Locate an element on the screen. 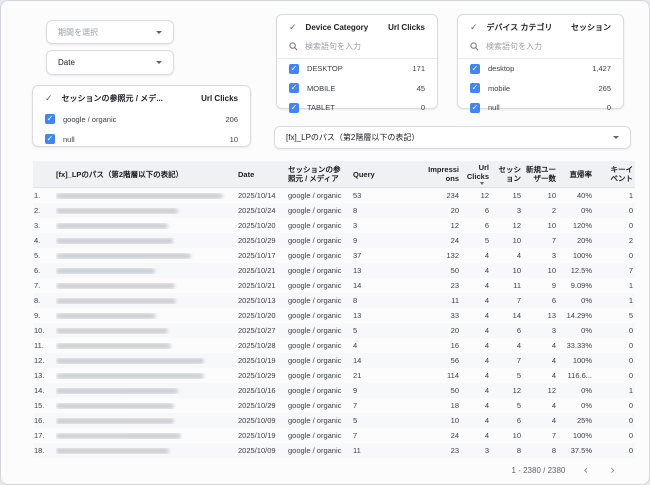  lp-path-dropdown: [fx]_LPのパス（第2階層以下の表記） is located at coordinates (452, 137).